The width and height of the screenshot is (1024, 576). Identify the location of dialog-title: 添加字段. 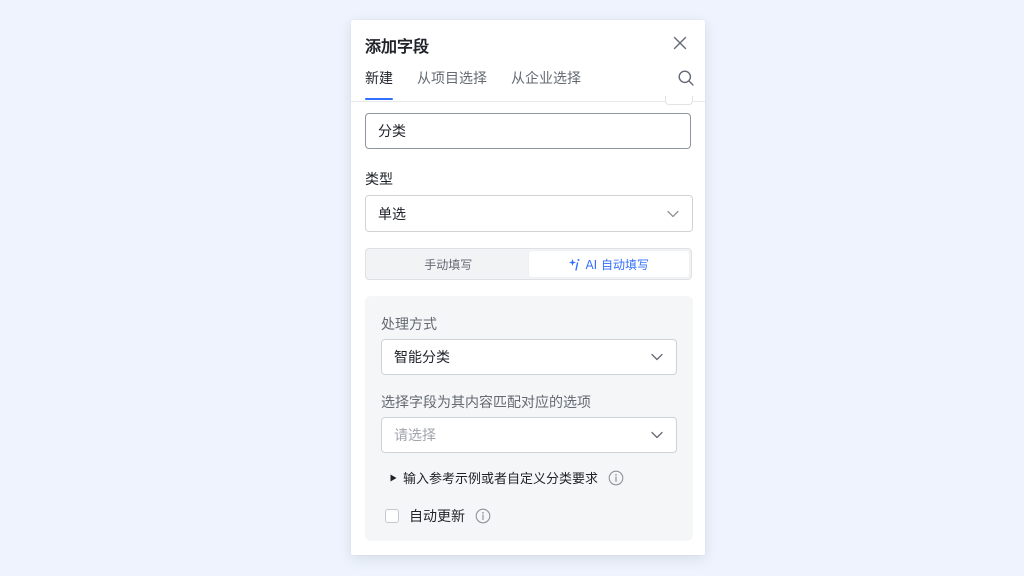
(397, 46).